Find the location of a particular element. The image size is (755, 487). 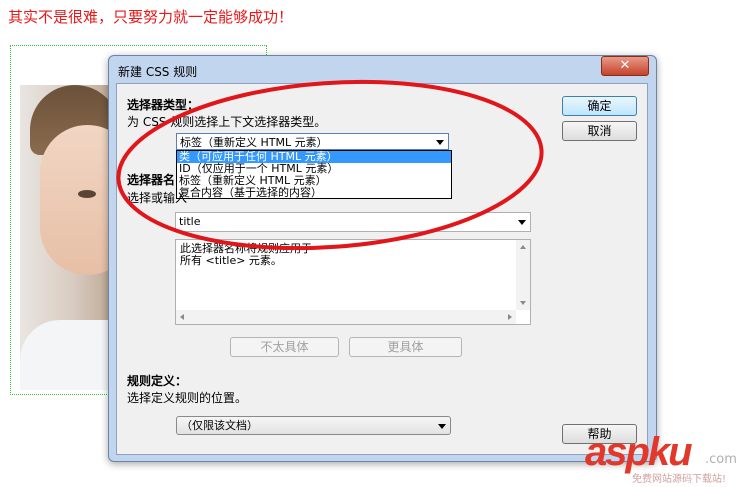

selector-preview-box: 此选择器名称将规则应用于 所有 <title> 元素。 is located at coordinates (353, 282).